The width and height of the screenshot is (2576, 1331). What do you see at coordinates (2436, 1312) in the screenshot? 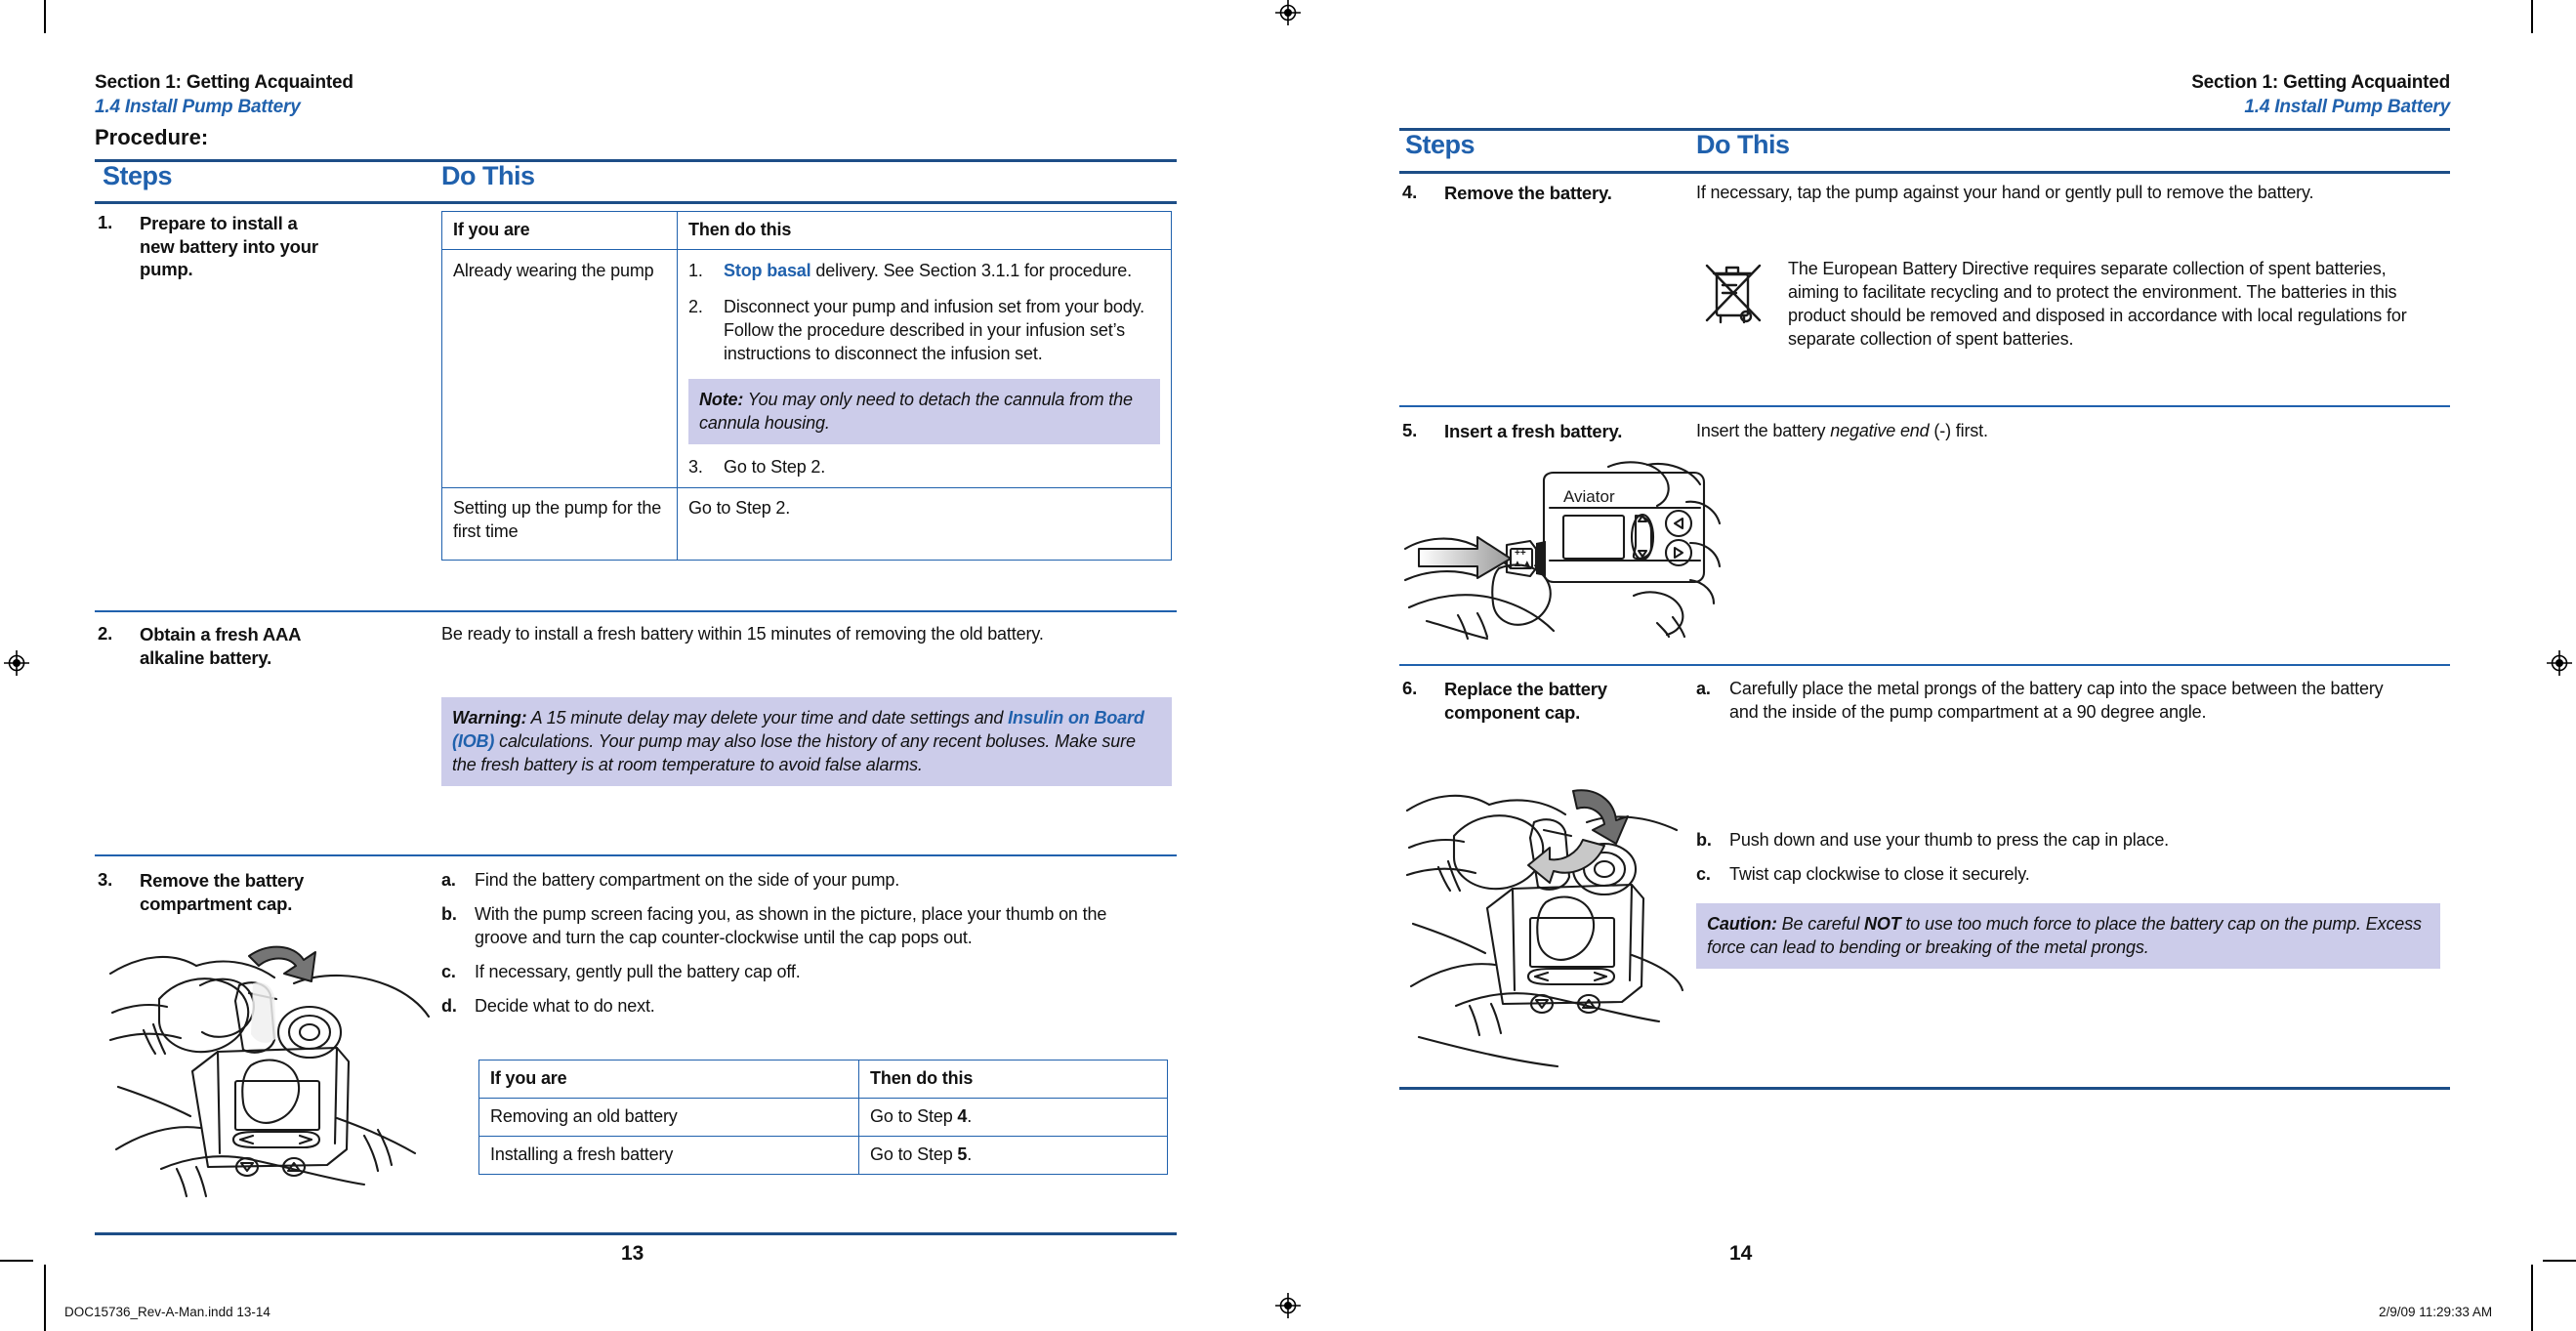
I see `print-timestamp-slug: 2/9/09 11:29:33 AM` at bounding box center [2436, 1312].